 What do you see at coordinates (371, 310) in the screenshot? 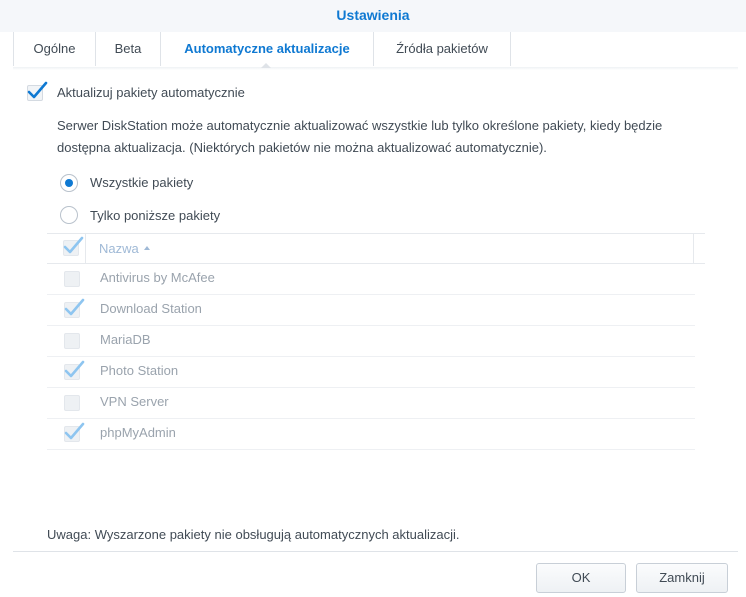
I see `table-row: Download Station` at bounding box center [371, 310].